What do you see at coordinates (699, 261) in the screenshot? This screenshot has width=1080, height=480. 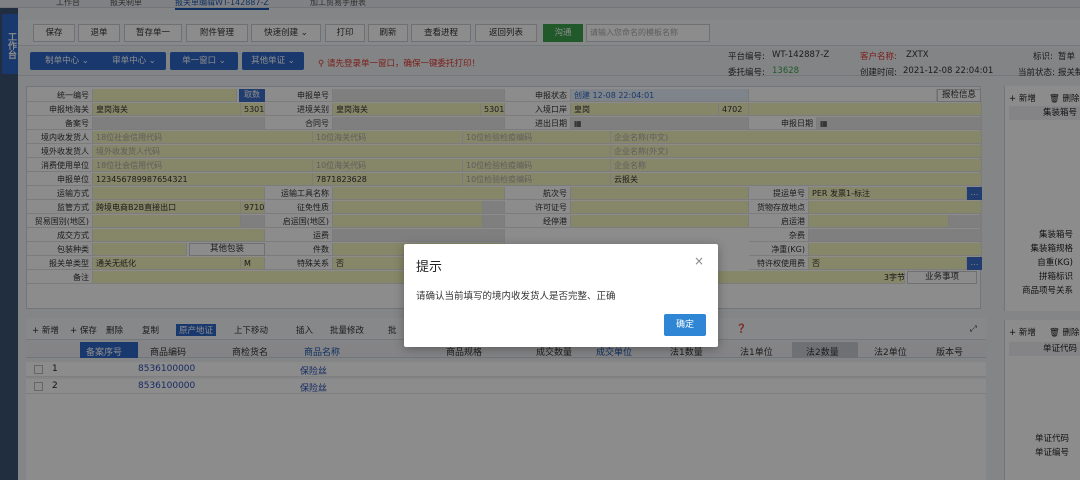 I see `close-icon: ×` at bounding box center [699, 261].